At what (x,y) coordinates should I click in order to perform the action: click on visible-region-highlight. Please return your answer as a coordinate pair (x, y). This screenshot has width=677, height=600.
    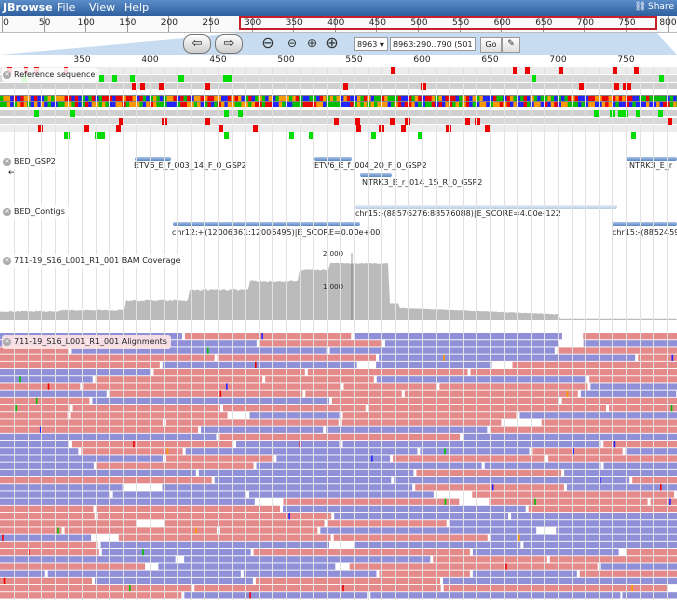
    Looking at the image, I should click on (448, 23).